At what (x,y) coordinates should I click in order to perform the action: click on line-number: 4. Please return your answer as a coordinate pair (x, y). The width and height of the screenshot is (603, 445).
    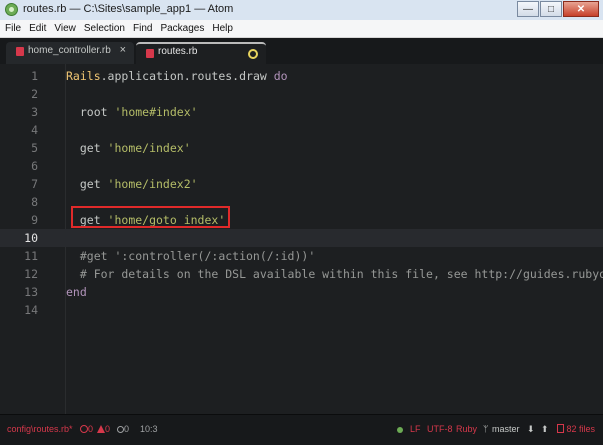
    Looking at the image, I should click on (34, 130).